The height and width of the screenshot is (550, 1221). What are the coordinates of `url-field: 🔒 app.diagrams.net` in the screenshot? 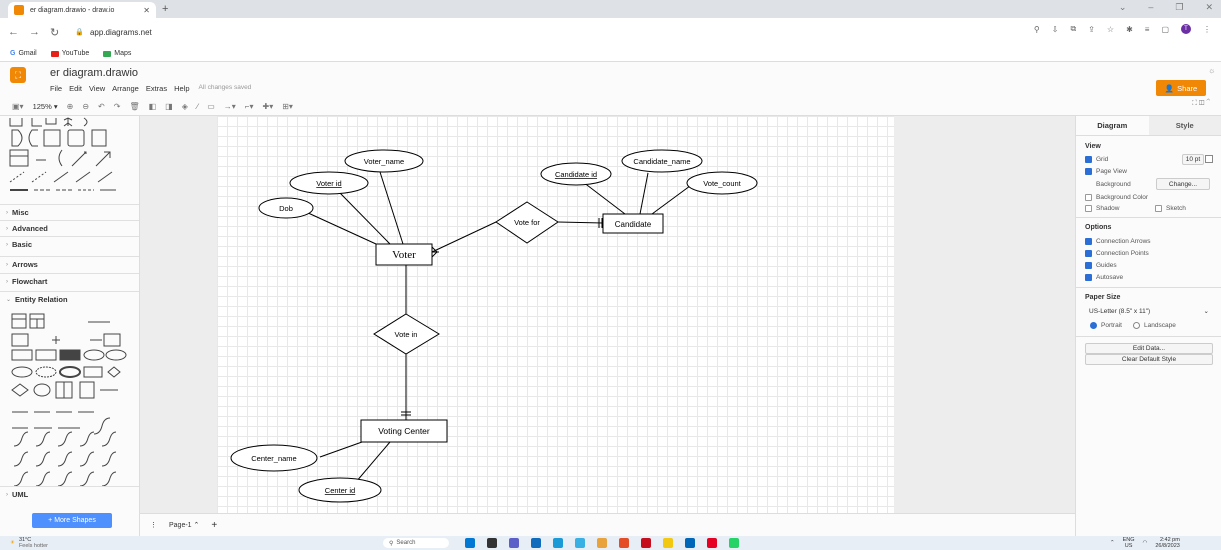 It's located at (113, 32).